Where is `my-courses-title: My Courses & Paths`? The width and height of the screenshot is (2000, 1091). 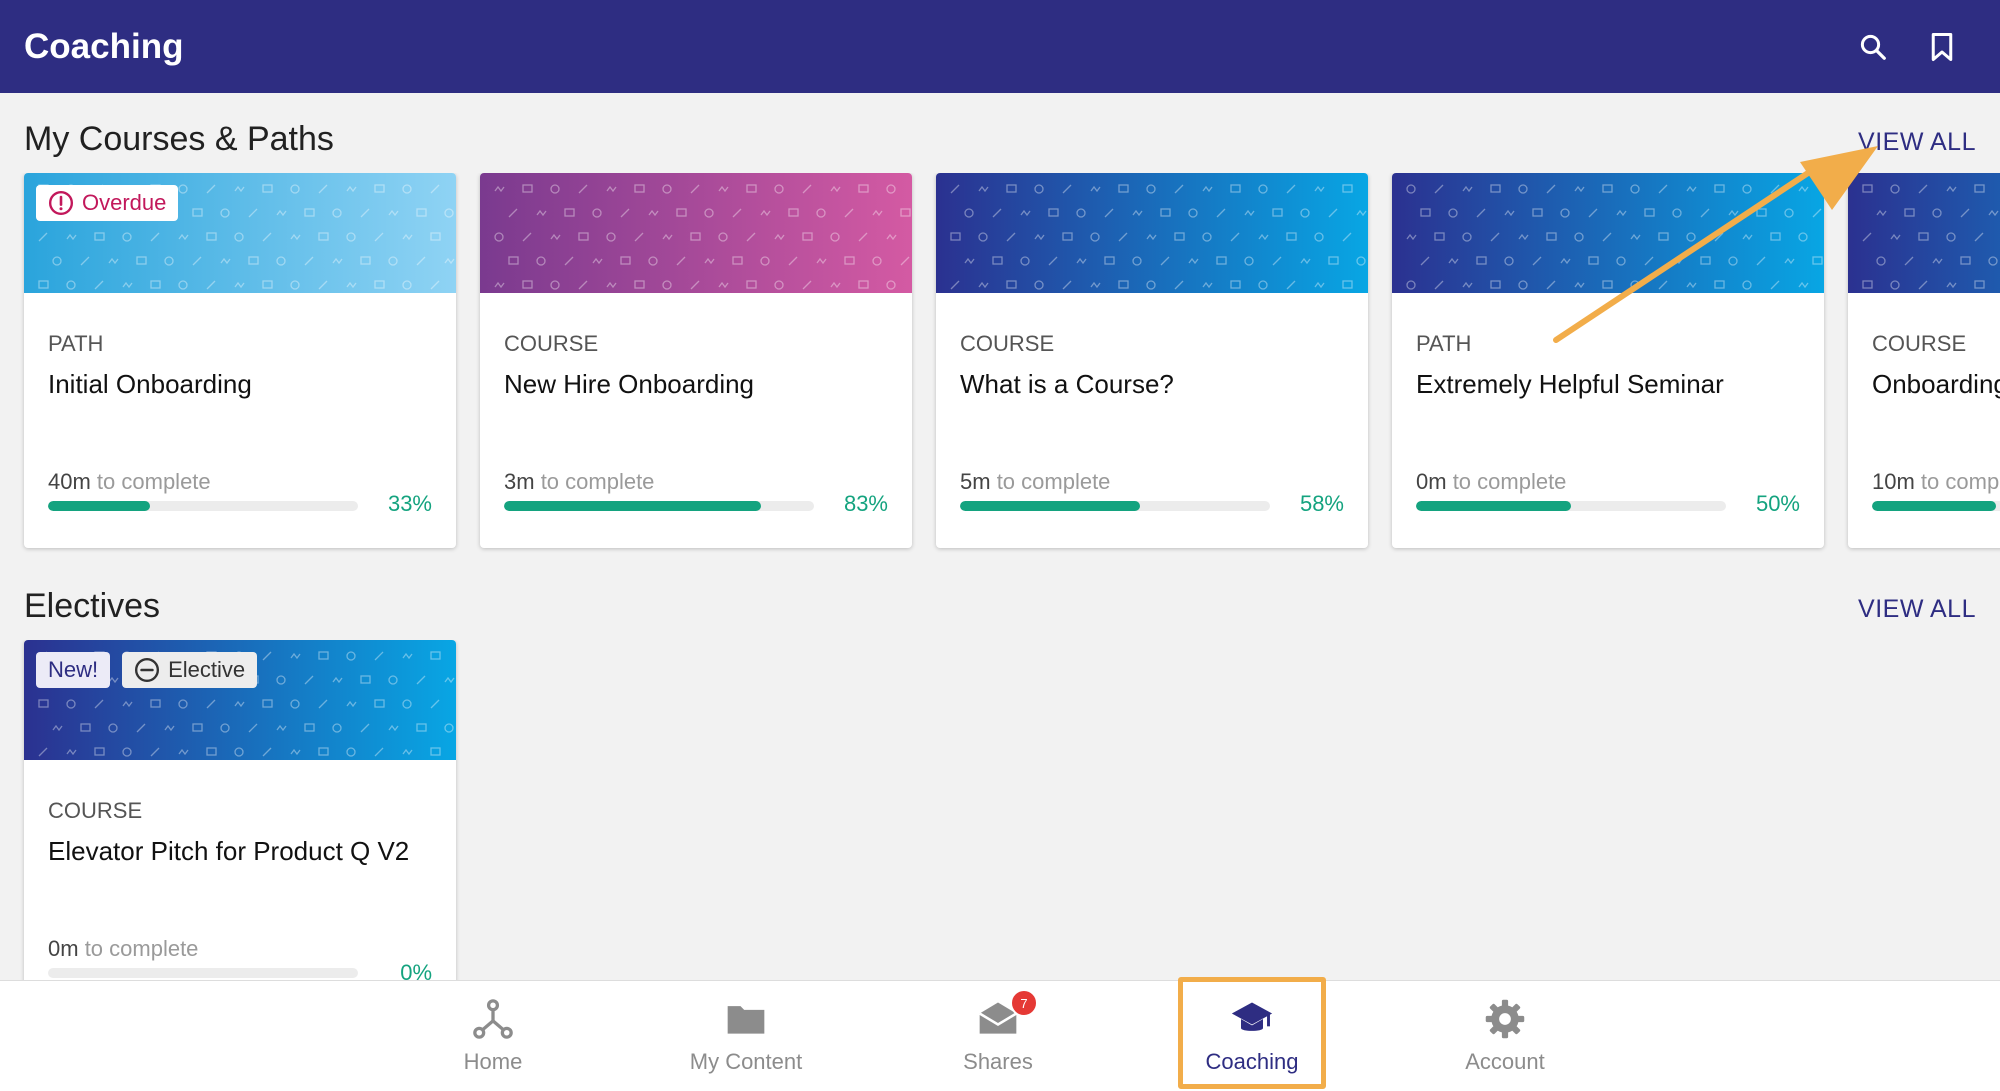
my-courses-title: My Courses & Paths is located at coordinates (179, 139).